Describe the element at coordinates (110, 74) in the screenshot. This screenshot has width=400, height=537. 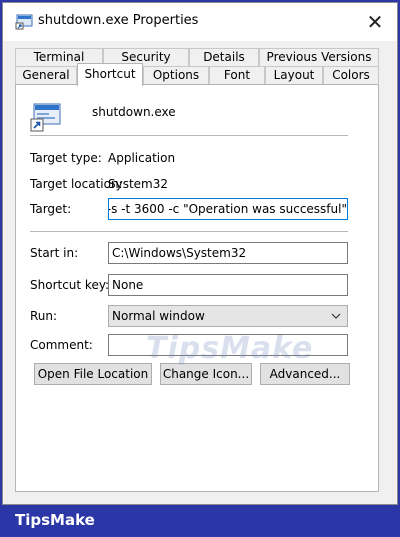
I see `tab-shortcut: Shortcut` at that location.